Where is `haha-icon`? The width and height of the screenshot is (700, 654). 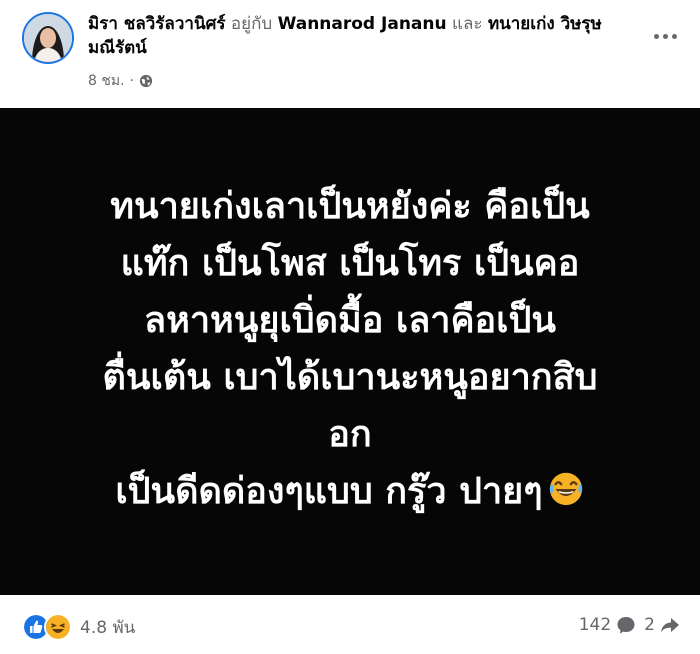
haha-icon is located at coordinates (58, 627).